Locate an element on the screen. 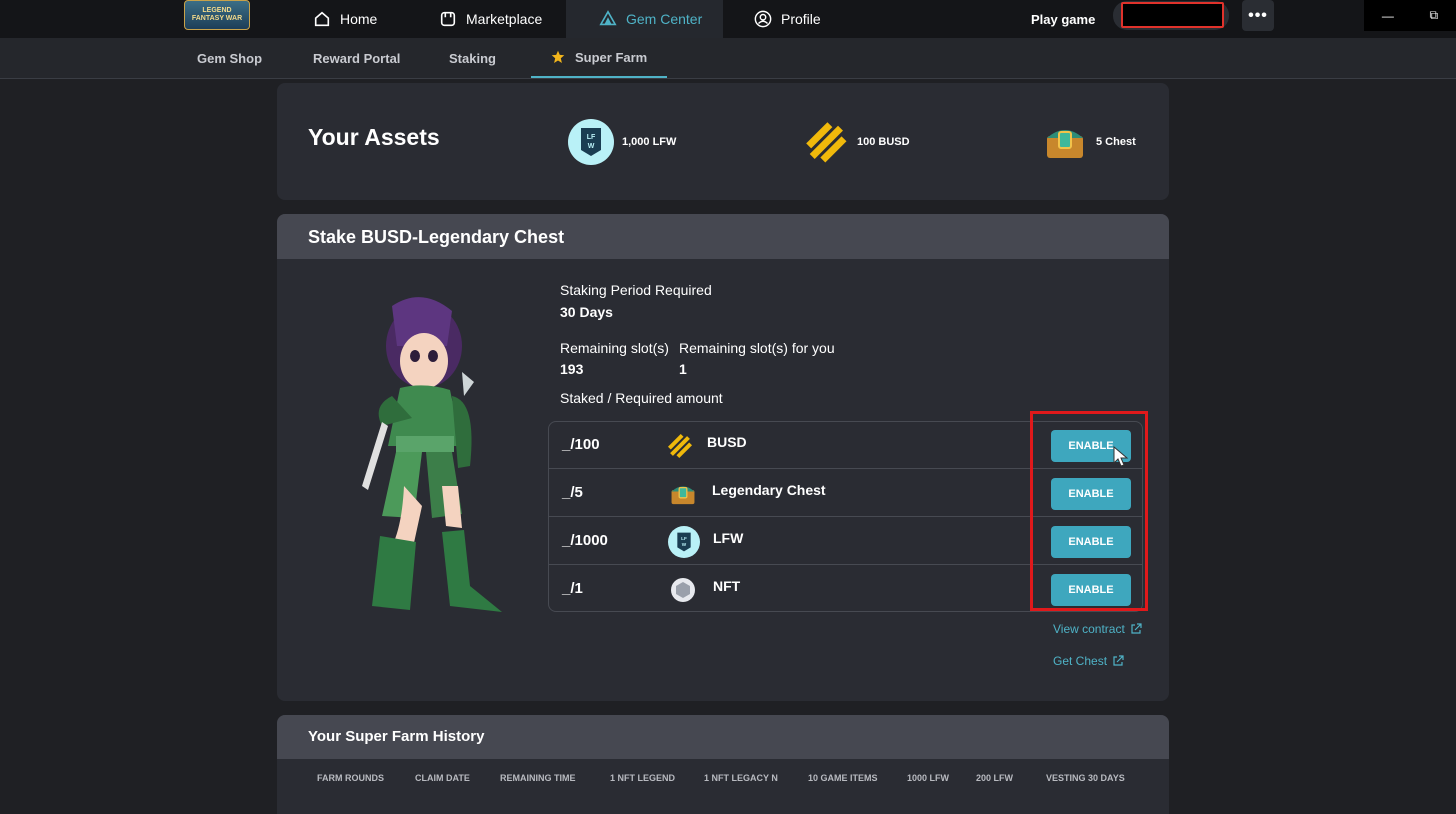 The height and width of the screenshot is (814, 1456). tab-staking: Staking is located at coordinates (472, 58).